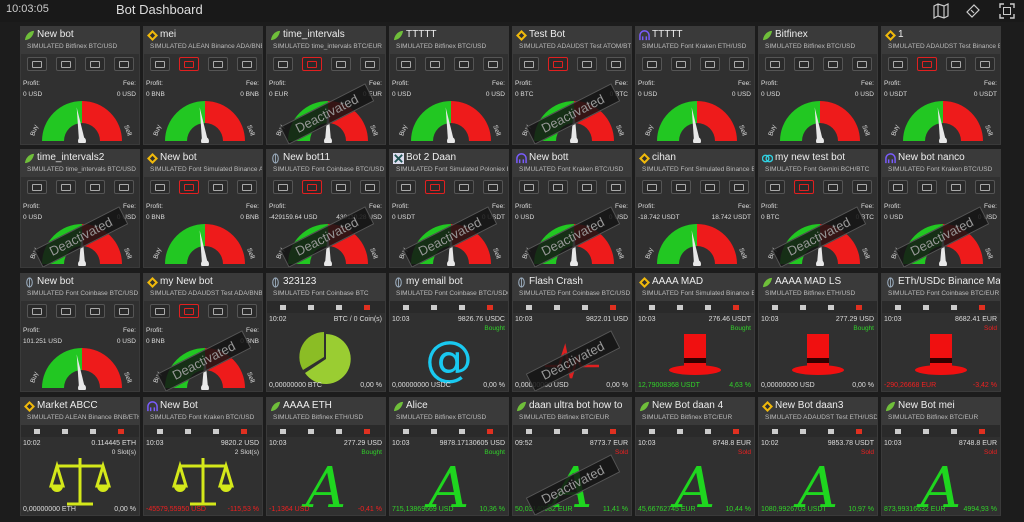 Image resolution: width=1024 pixels, height=522 pixels. What do you see at coordinates (973, 11) in the screenshot?
I see `ticket-icon` at bounding box center [973, 11].